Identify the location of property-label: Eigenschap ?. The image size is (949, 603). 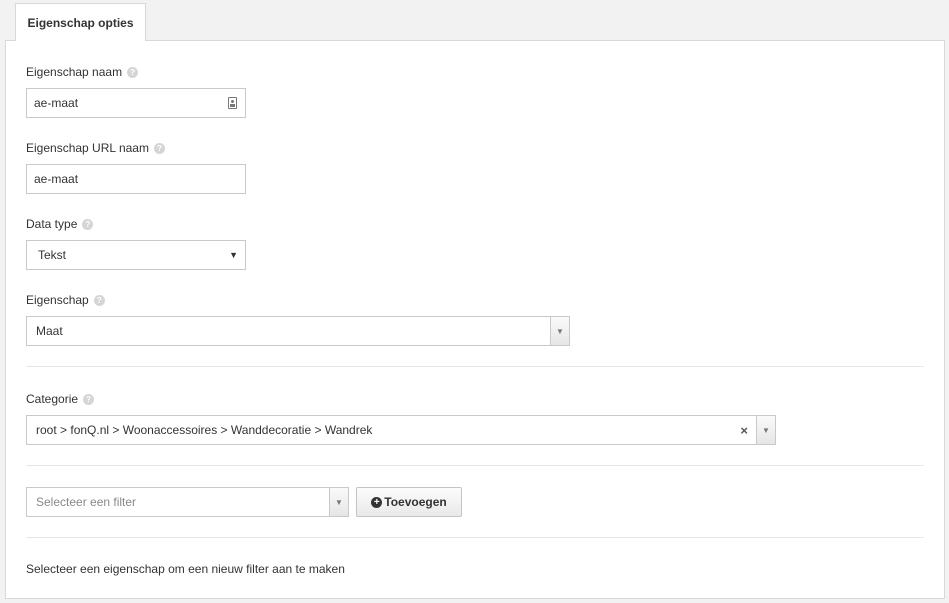
(65, 300).